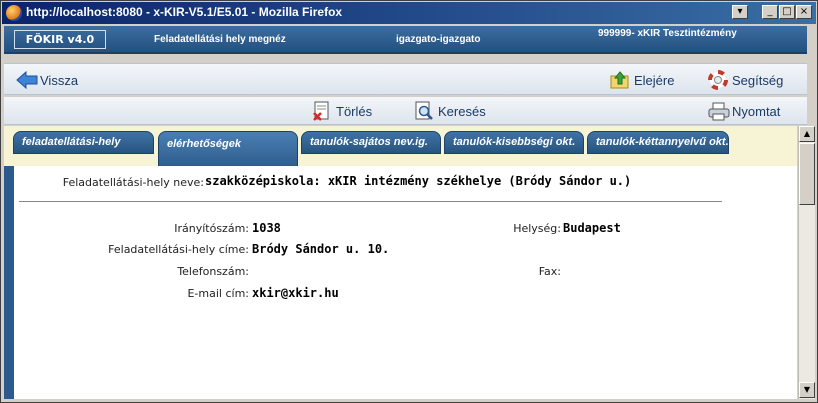 The height and width of the screenshot is (403, 818). Describe the element at coordinates (83, 142) in the screenshot. I see `tab-feladatellatasi-hely: feladatellátási-hely` at that location.